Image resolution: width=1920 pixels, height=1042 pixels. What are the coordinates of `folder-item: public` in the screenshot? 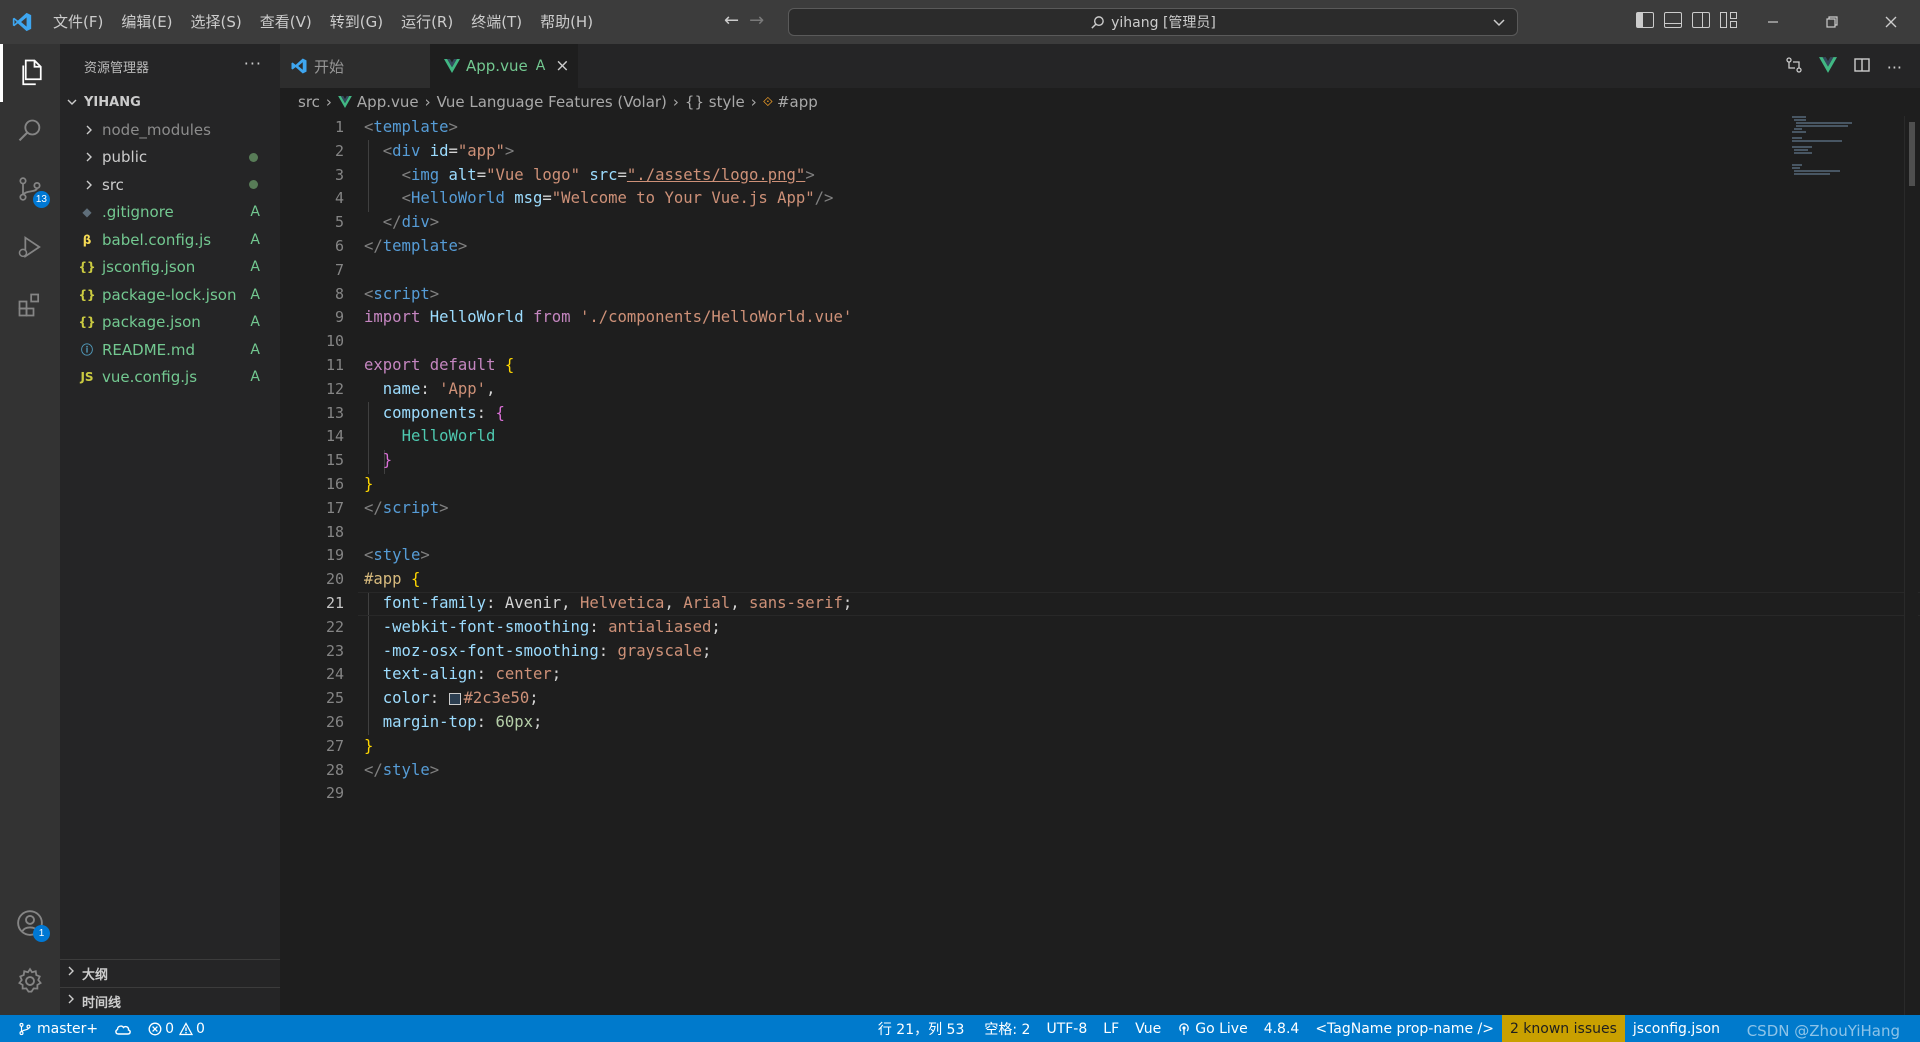 It's located at (170, 158).